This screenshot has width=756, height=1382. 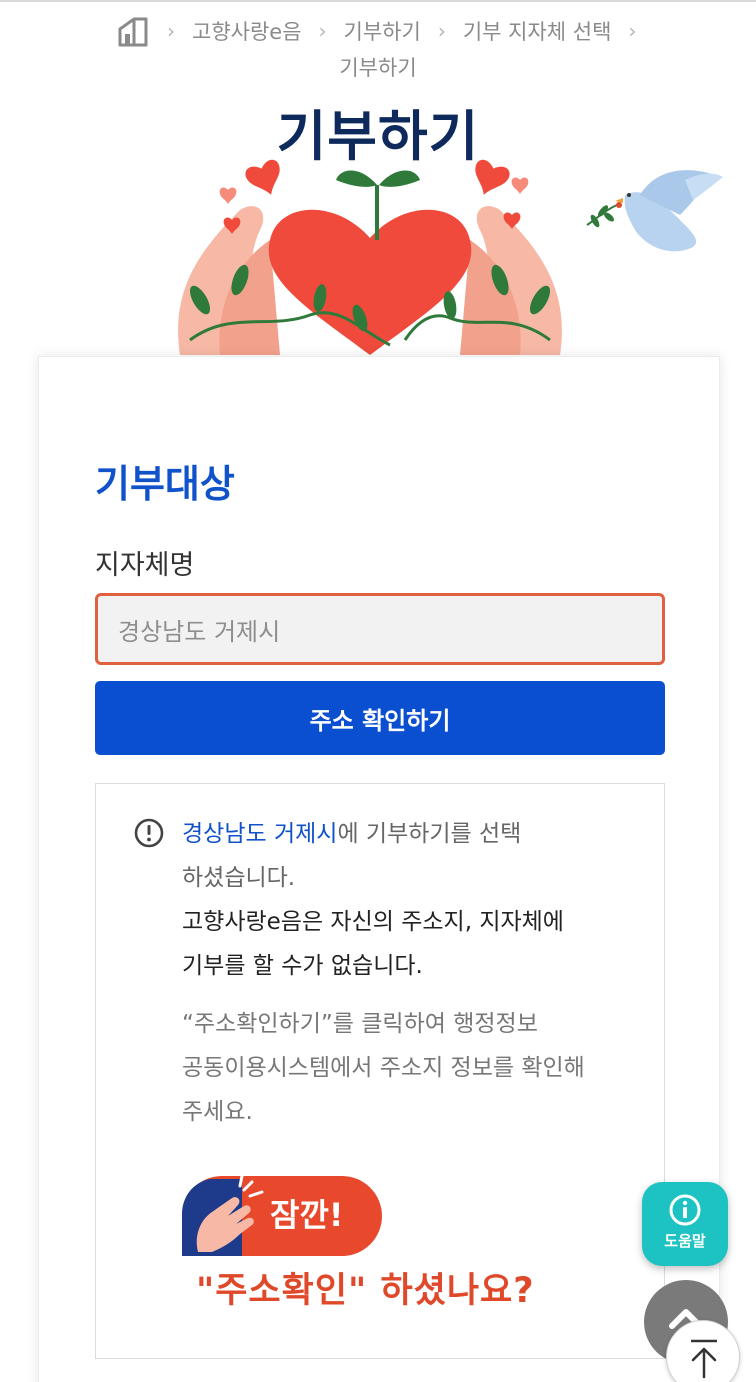 What do you see at coordinates (373, 922) in the screenshot?
I see `notice-line3: 고향사랑e음은 자신의 주소지, 지자체에` at bounding box center [373, 922].